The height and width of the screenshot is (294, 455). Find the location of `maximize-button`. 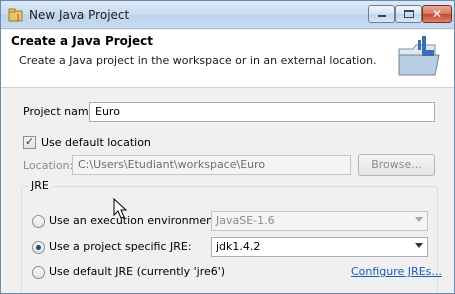

maximize-button is located at coordinates (408, 14).